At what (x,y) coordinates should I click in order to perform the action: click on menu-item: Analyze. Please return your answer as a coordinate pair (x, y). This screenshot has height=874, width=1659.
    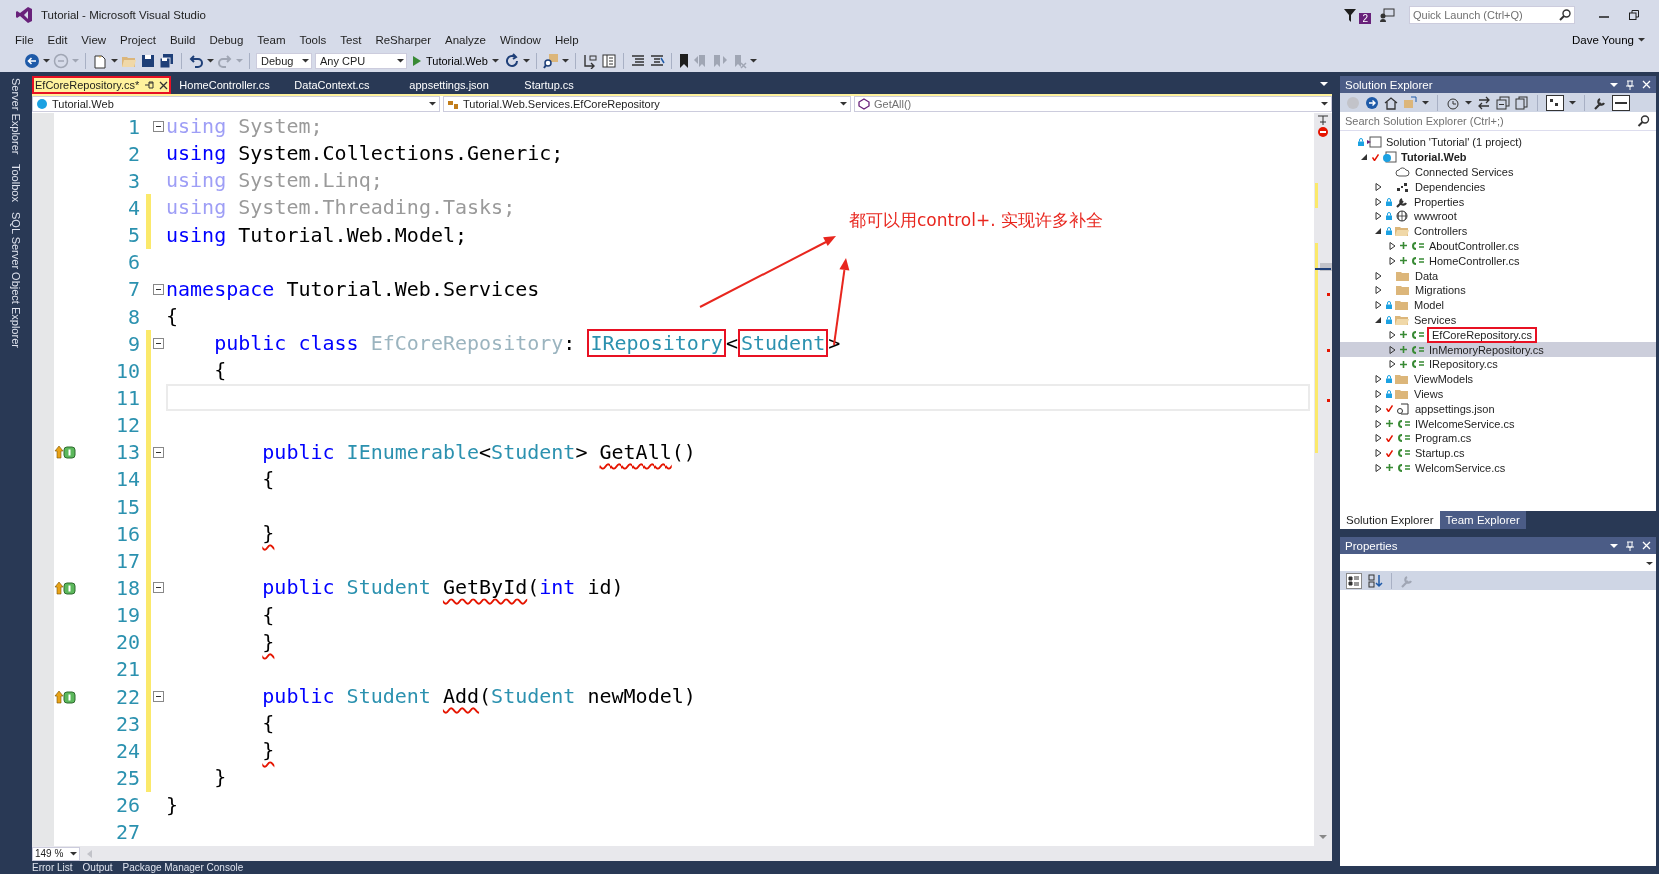
    Looking at the image, I should click on (465, 40).